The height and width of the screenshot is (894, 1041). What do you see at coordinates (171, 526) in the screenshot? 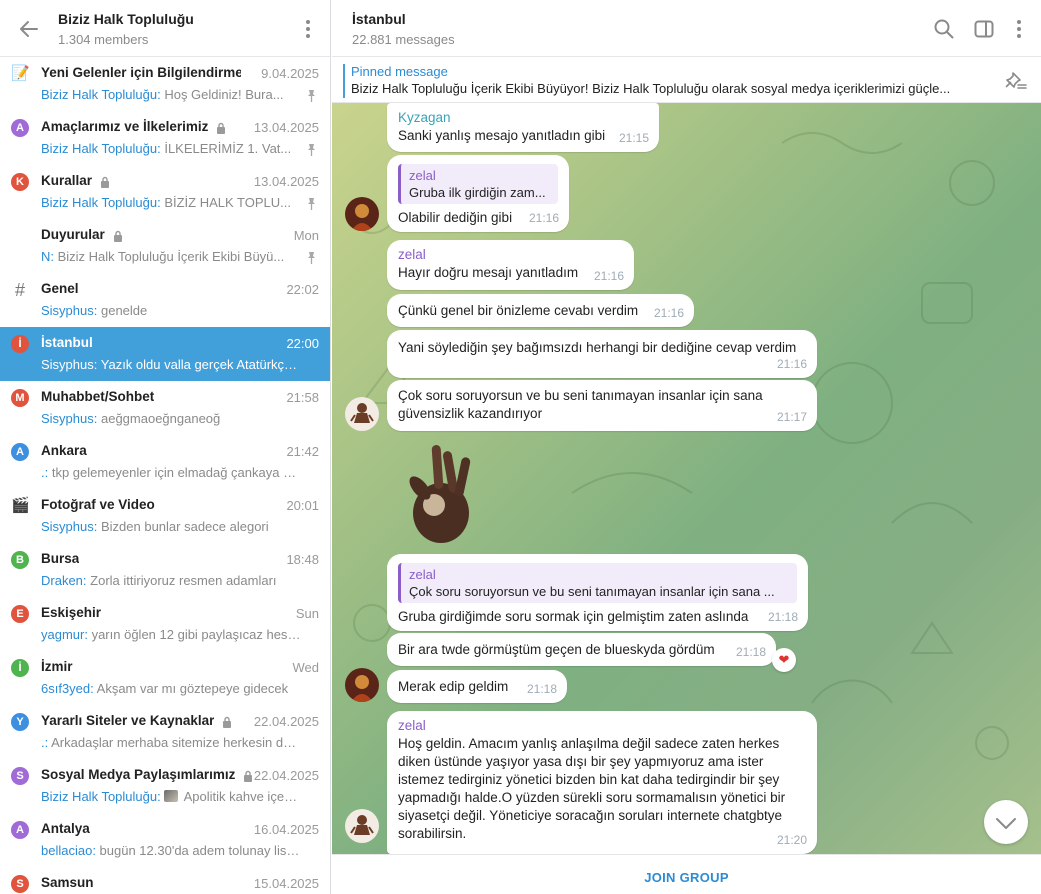
I see `chat-preview: Sisyphus: Bizden bunlar sadece alegori` at bounding box center [171, 526].